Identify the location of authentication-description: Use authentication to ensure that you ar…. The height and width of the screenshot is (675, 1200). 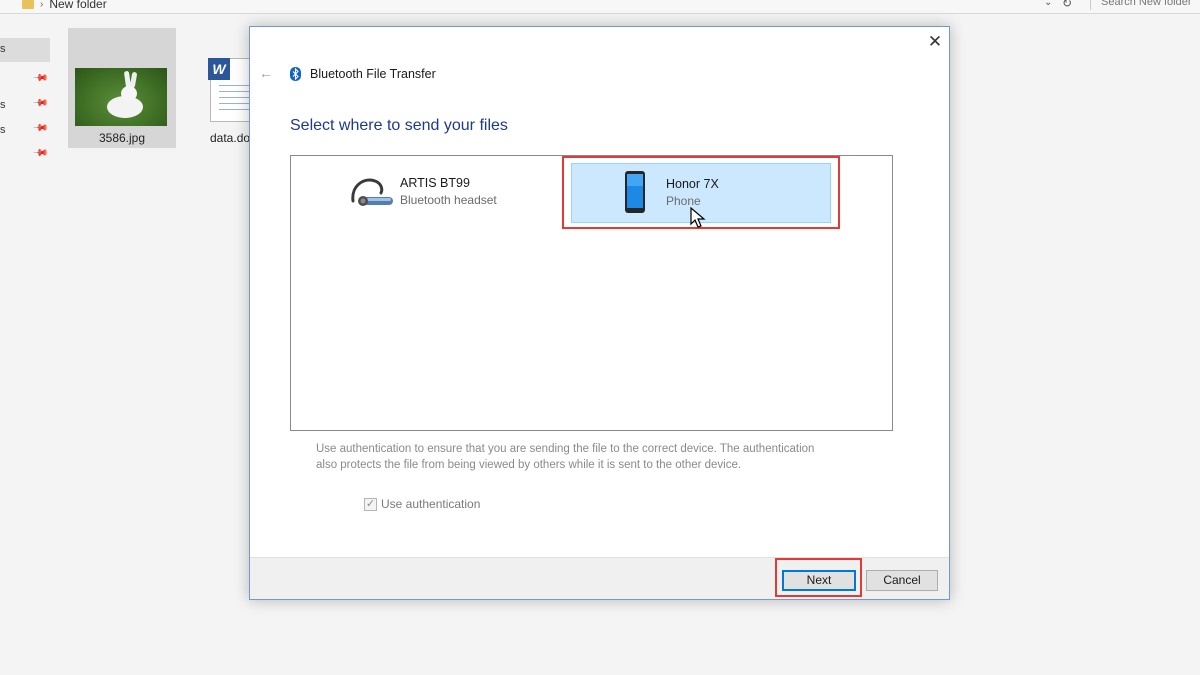
(565, 457).